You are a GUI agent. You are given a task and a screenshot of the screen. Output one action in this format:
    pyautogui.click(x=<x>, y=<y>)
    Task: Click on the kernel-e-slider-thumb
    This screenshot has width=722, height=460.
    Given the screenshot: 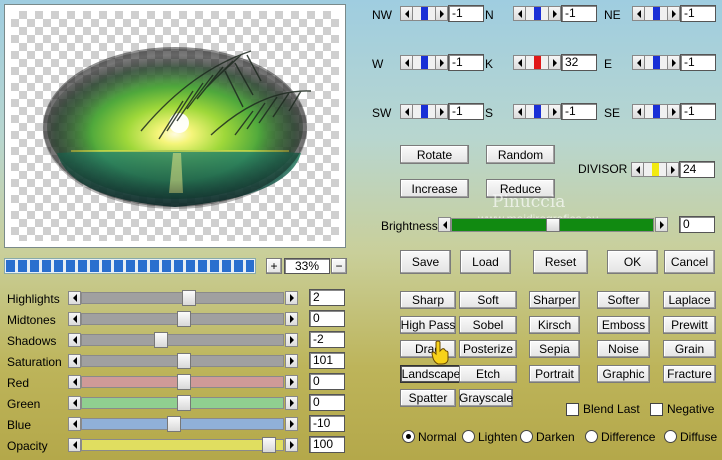 What is the action you would take?
    pyautogui.click(x=656, y=62)
    